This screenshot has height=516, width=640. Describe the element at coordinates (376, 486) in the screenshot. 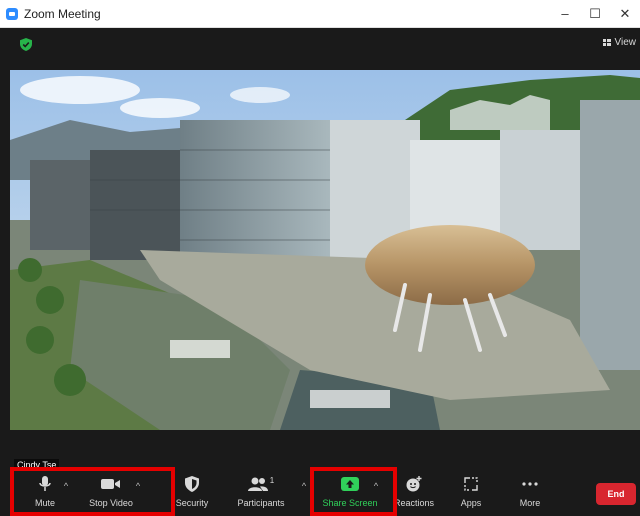

I see `share-options-caret-icon: ^` at that location.